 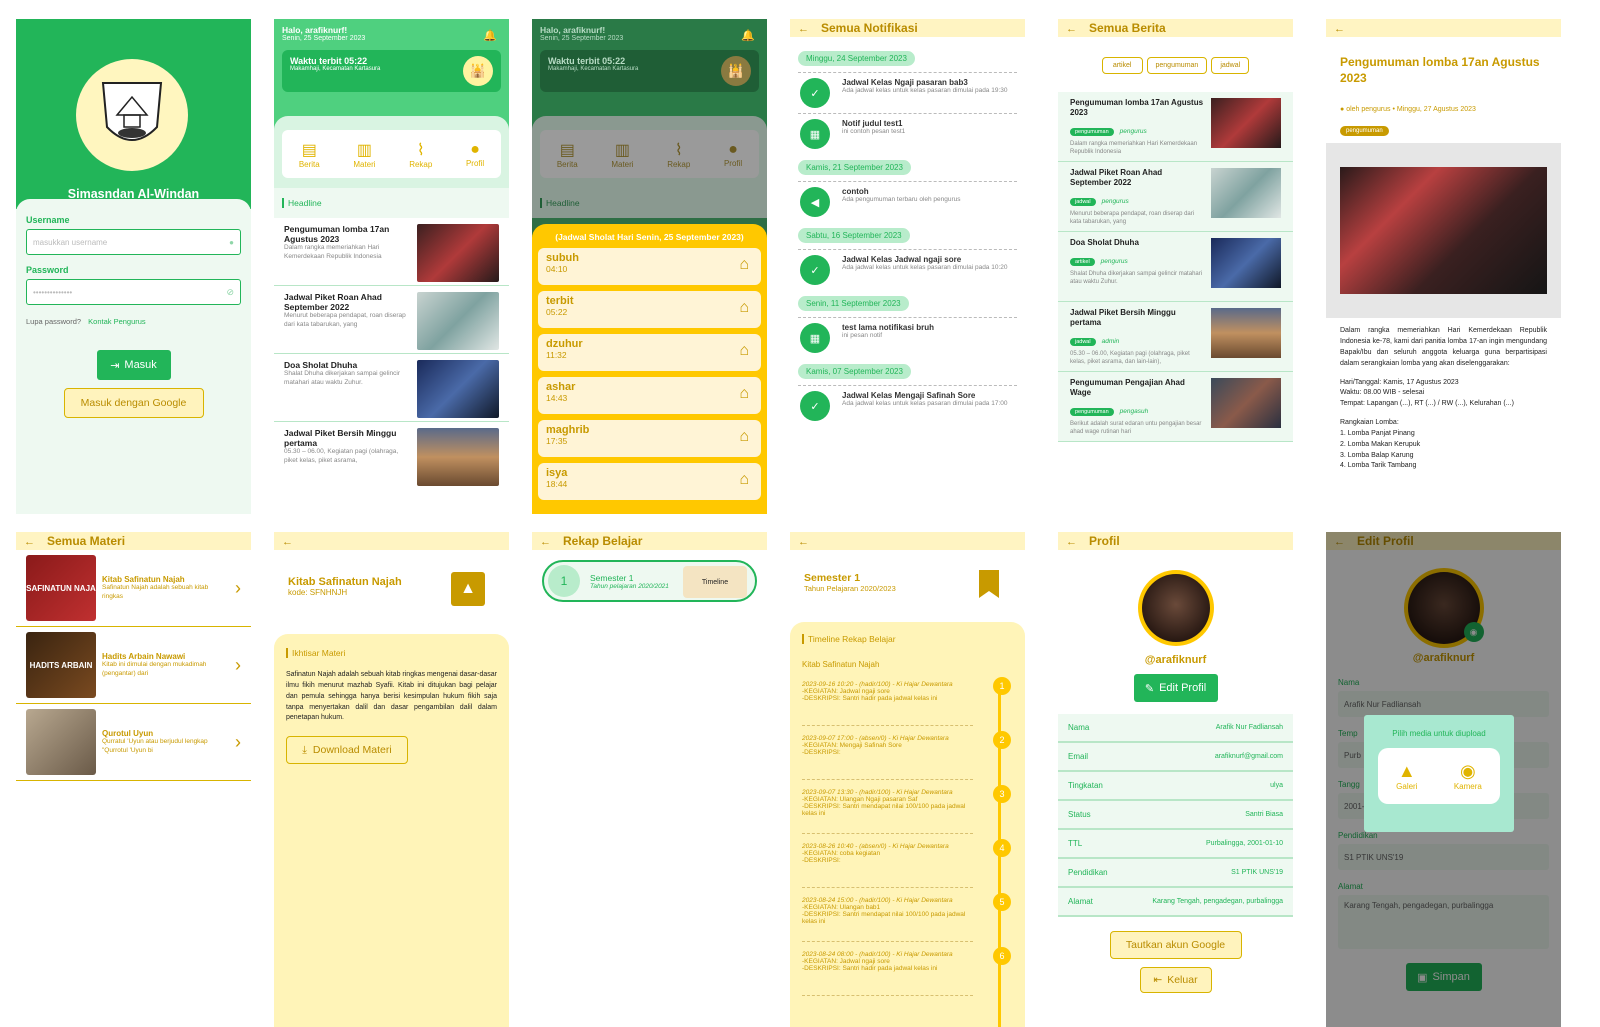 I want to click on newspaper-icon: ▤, so click(x=309, y=150).